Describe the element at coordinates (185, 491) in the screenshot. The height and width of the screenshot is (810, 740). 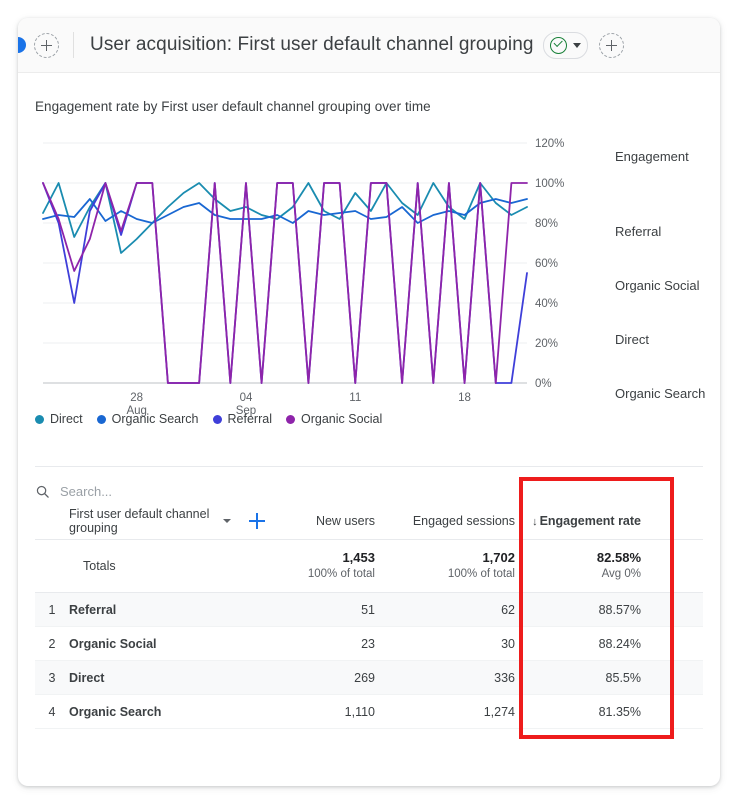
I see `search-input` at that location.